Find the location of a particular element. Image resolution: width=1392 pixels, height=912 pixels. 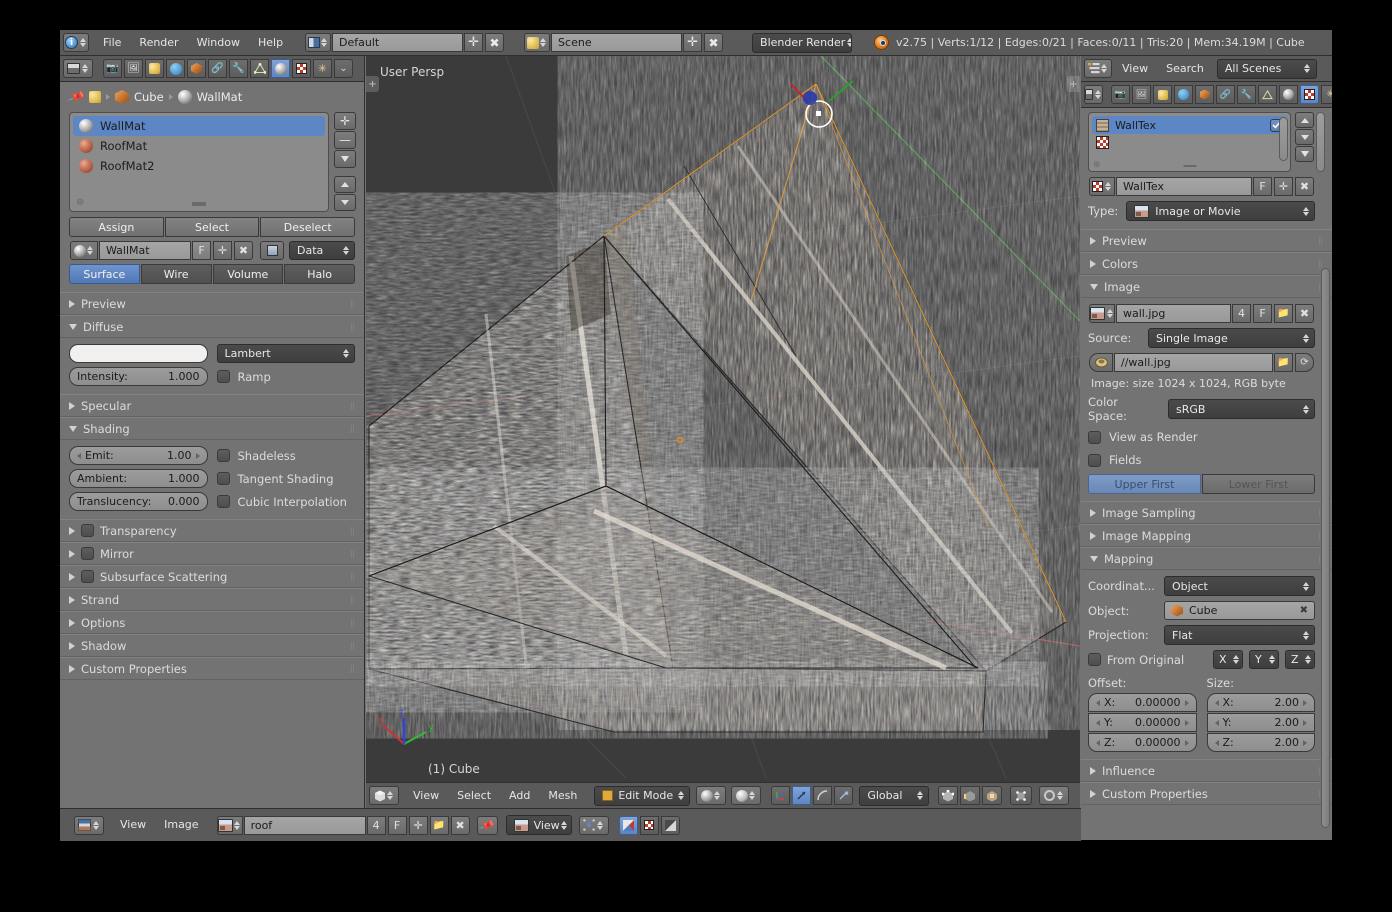

ramp-row: Ramp is located at coordinates (286, 376).